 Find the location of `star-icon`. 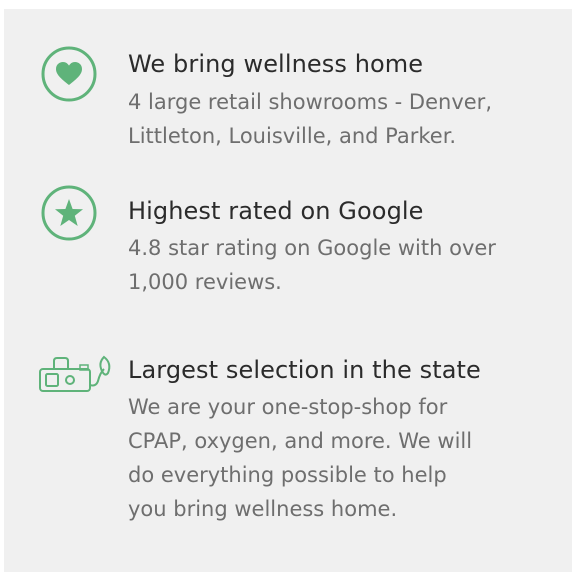

star-icon is located at coordinates (69, 215).